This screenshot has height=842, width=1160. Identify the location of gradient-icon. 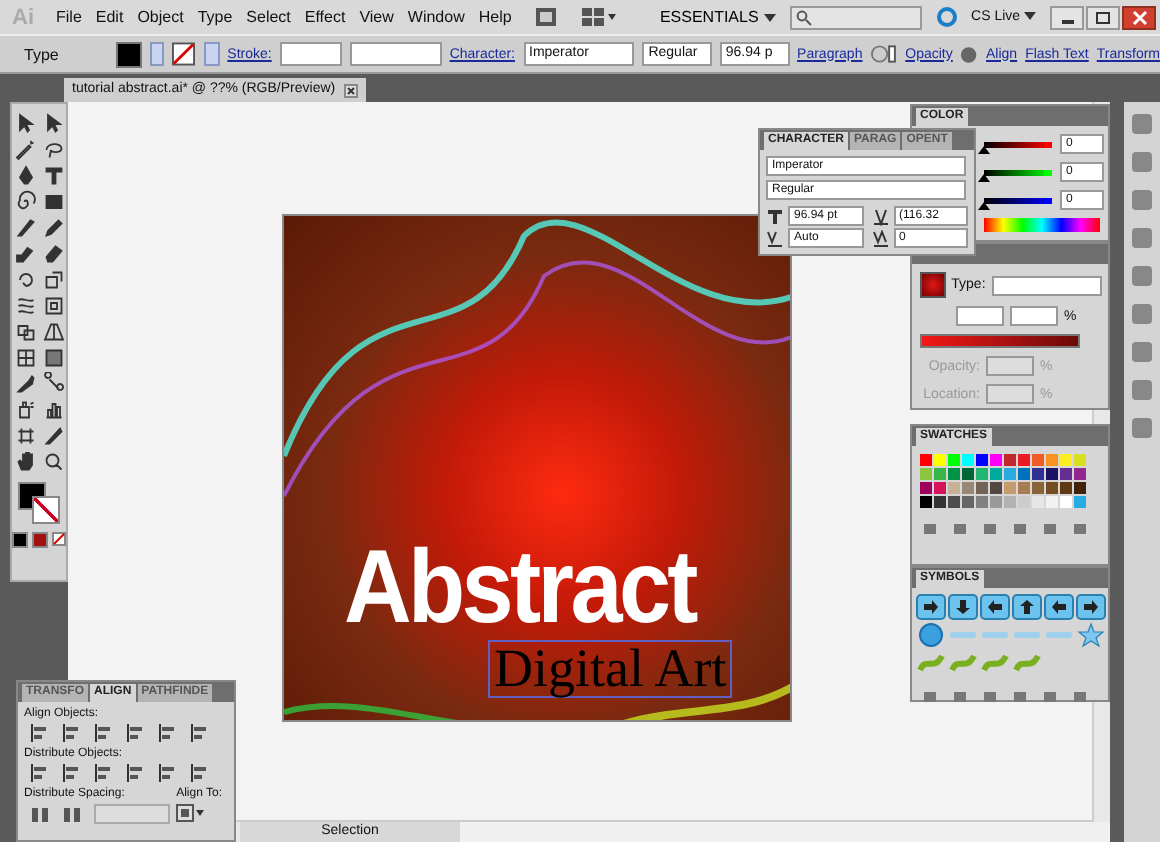
(53, 358).